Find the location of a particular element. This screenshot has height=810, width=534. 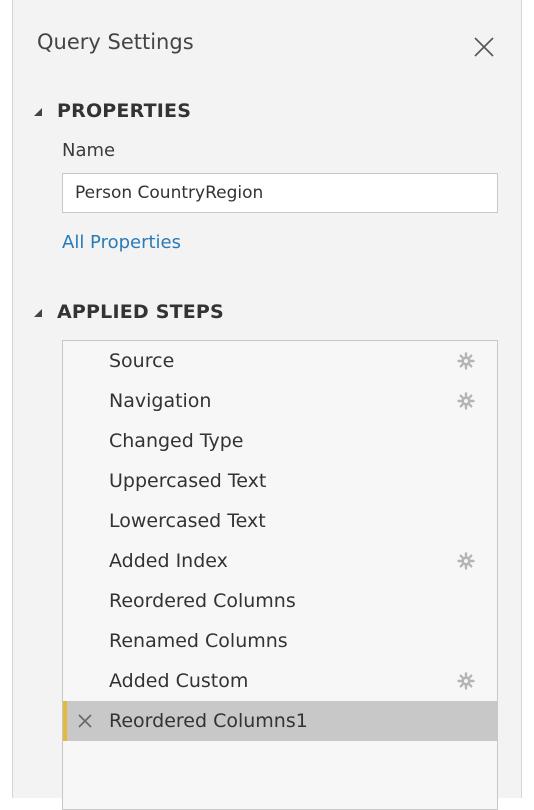

query-name-input is located at coordinates (280, 193).